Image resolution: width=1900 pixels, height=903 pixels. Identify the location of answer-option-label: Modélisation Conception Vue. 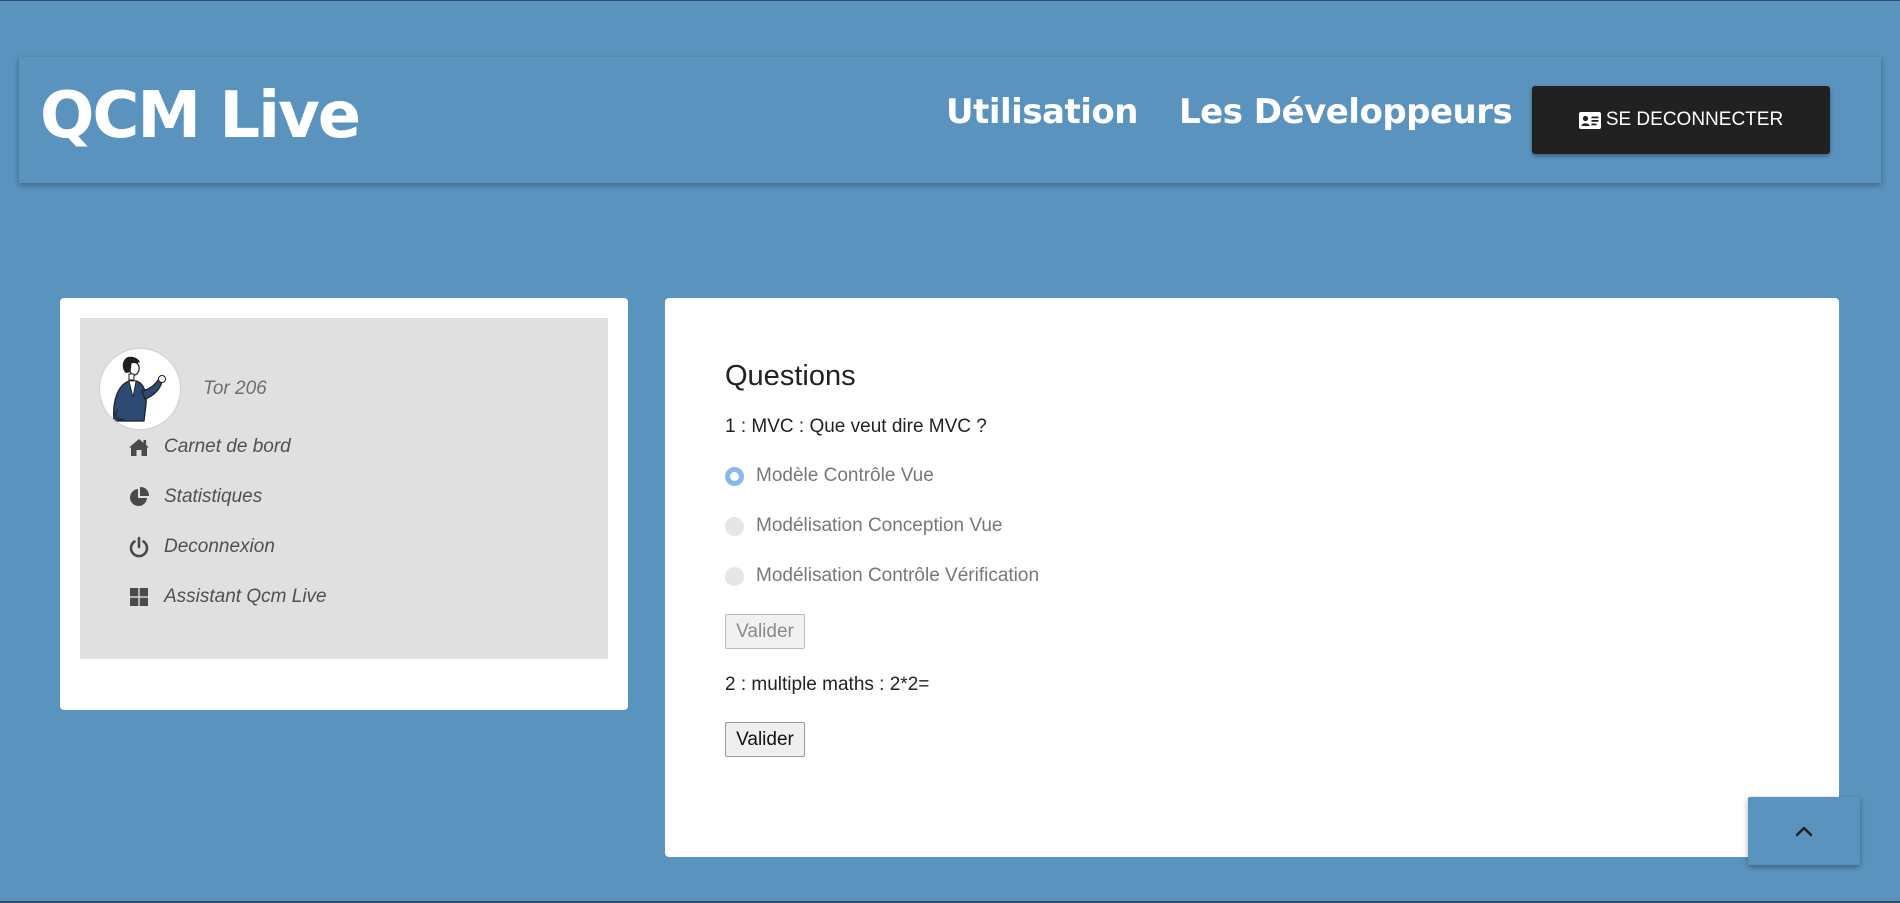
(879, 525).